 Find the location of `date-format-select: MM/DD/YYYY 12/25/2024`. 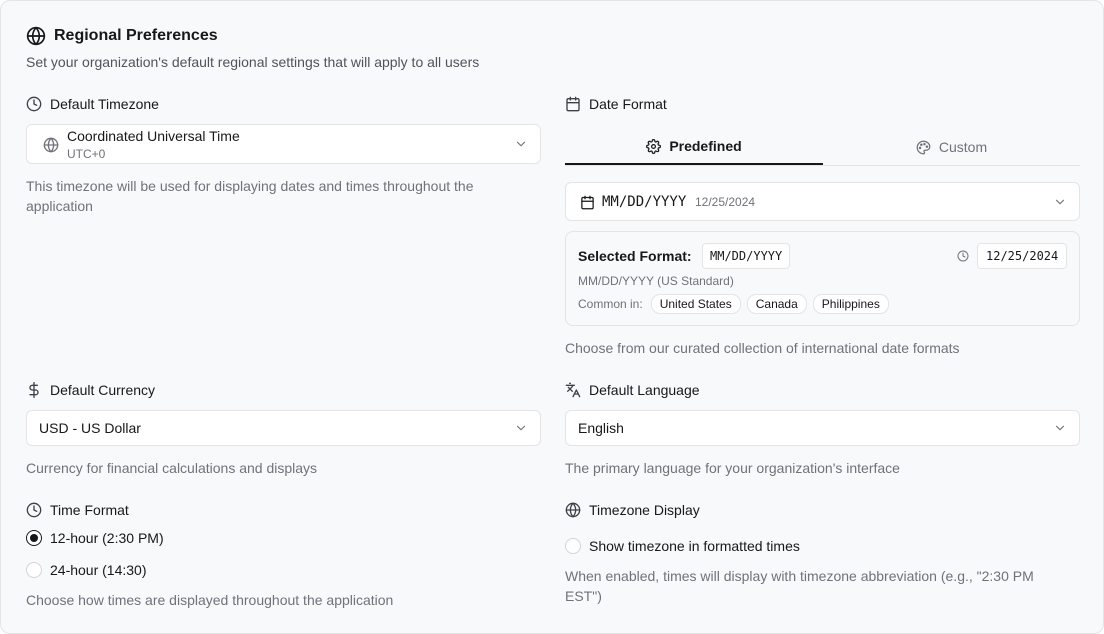

date-format-select: MM/DD/YYYY 12/25/2024 is located at coordinates (822, 201).